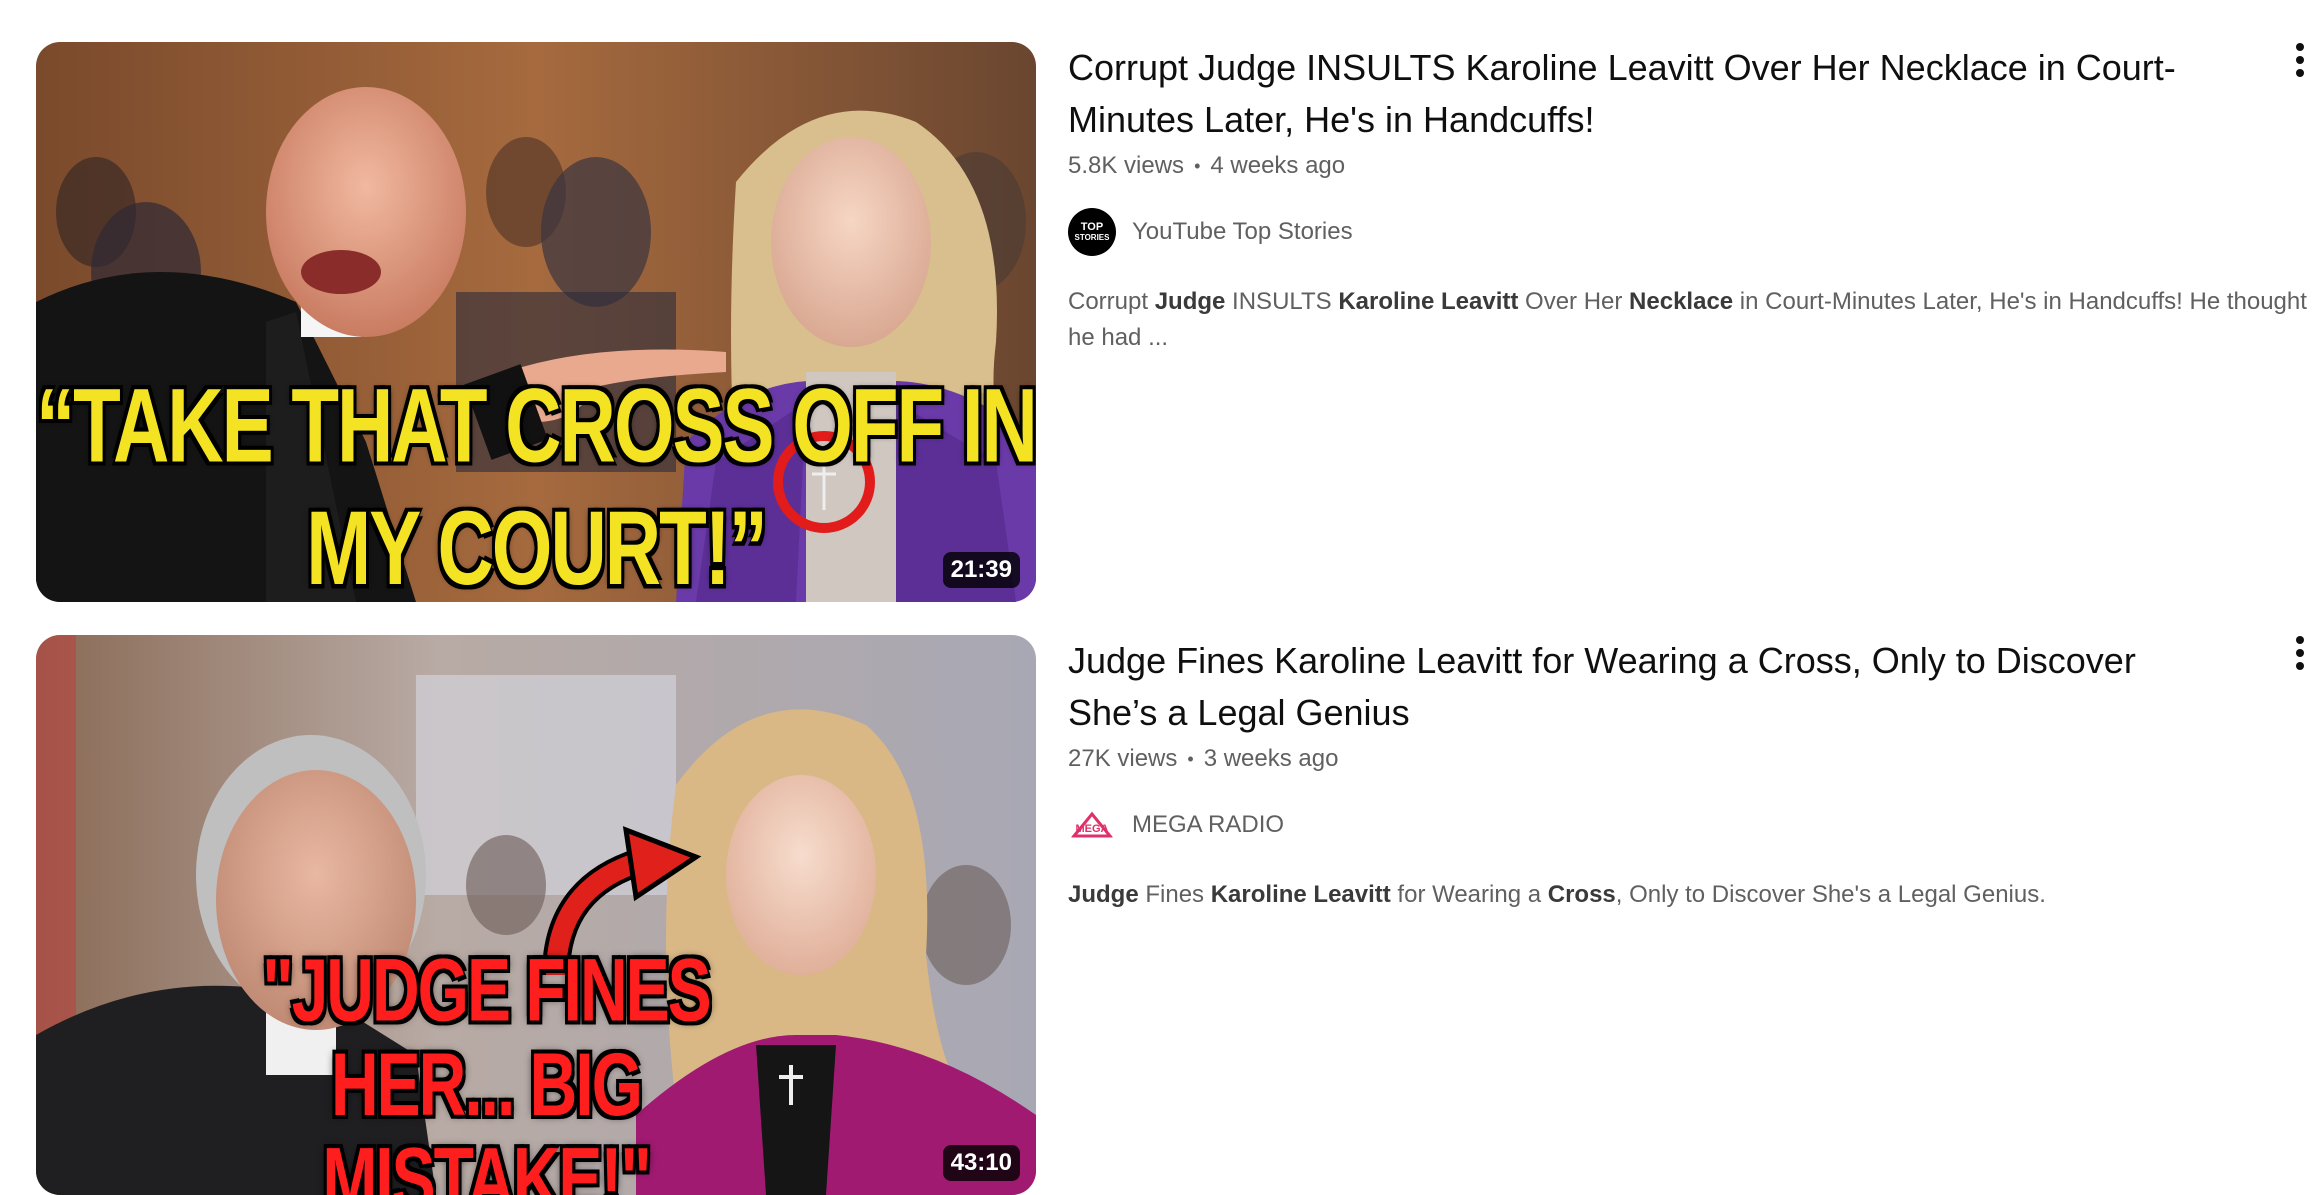  Describe the element at coordinates (1092, 829) in the screenshot. I see `avatar-text: MEGA` at that location.